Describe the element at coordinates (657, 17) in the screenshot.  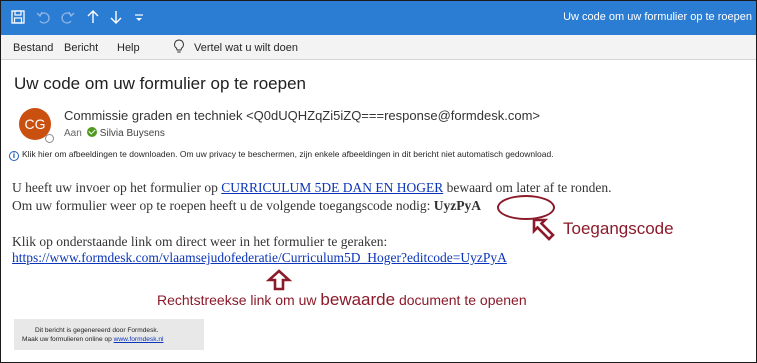
I see `window-title: Uw code om uw formulier op te roepen` at that location.